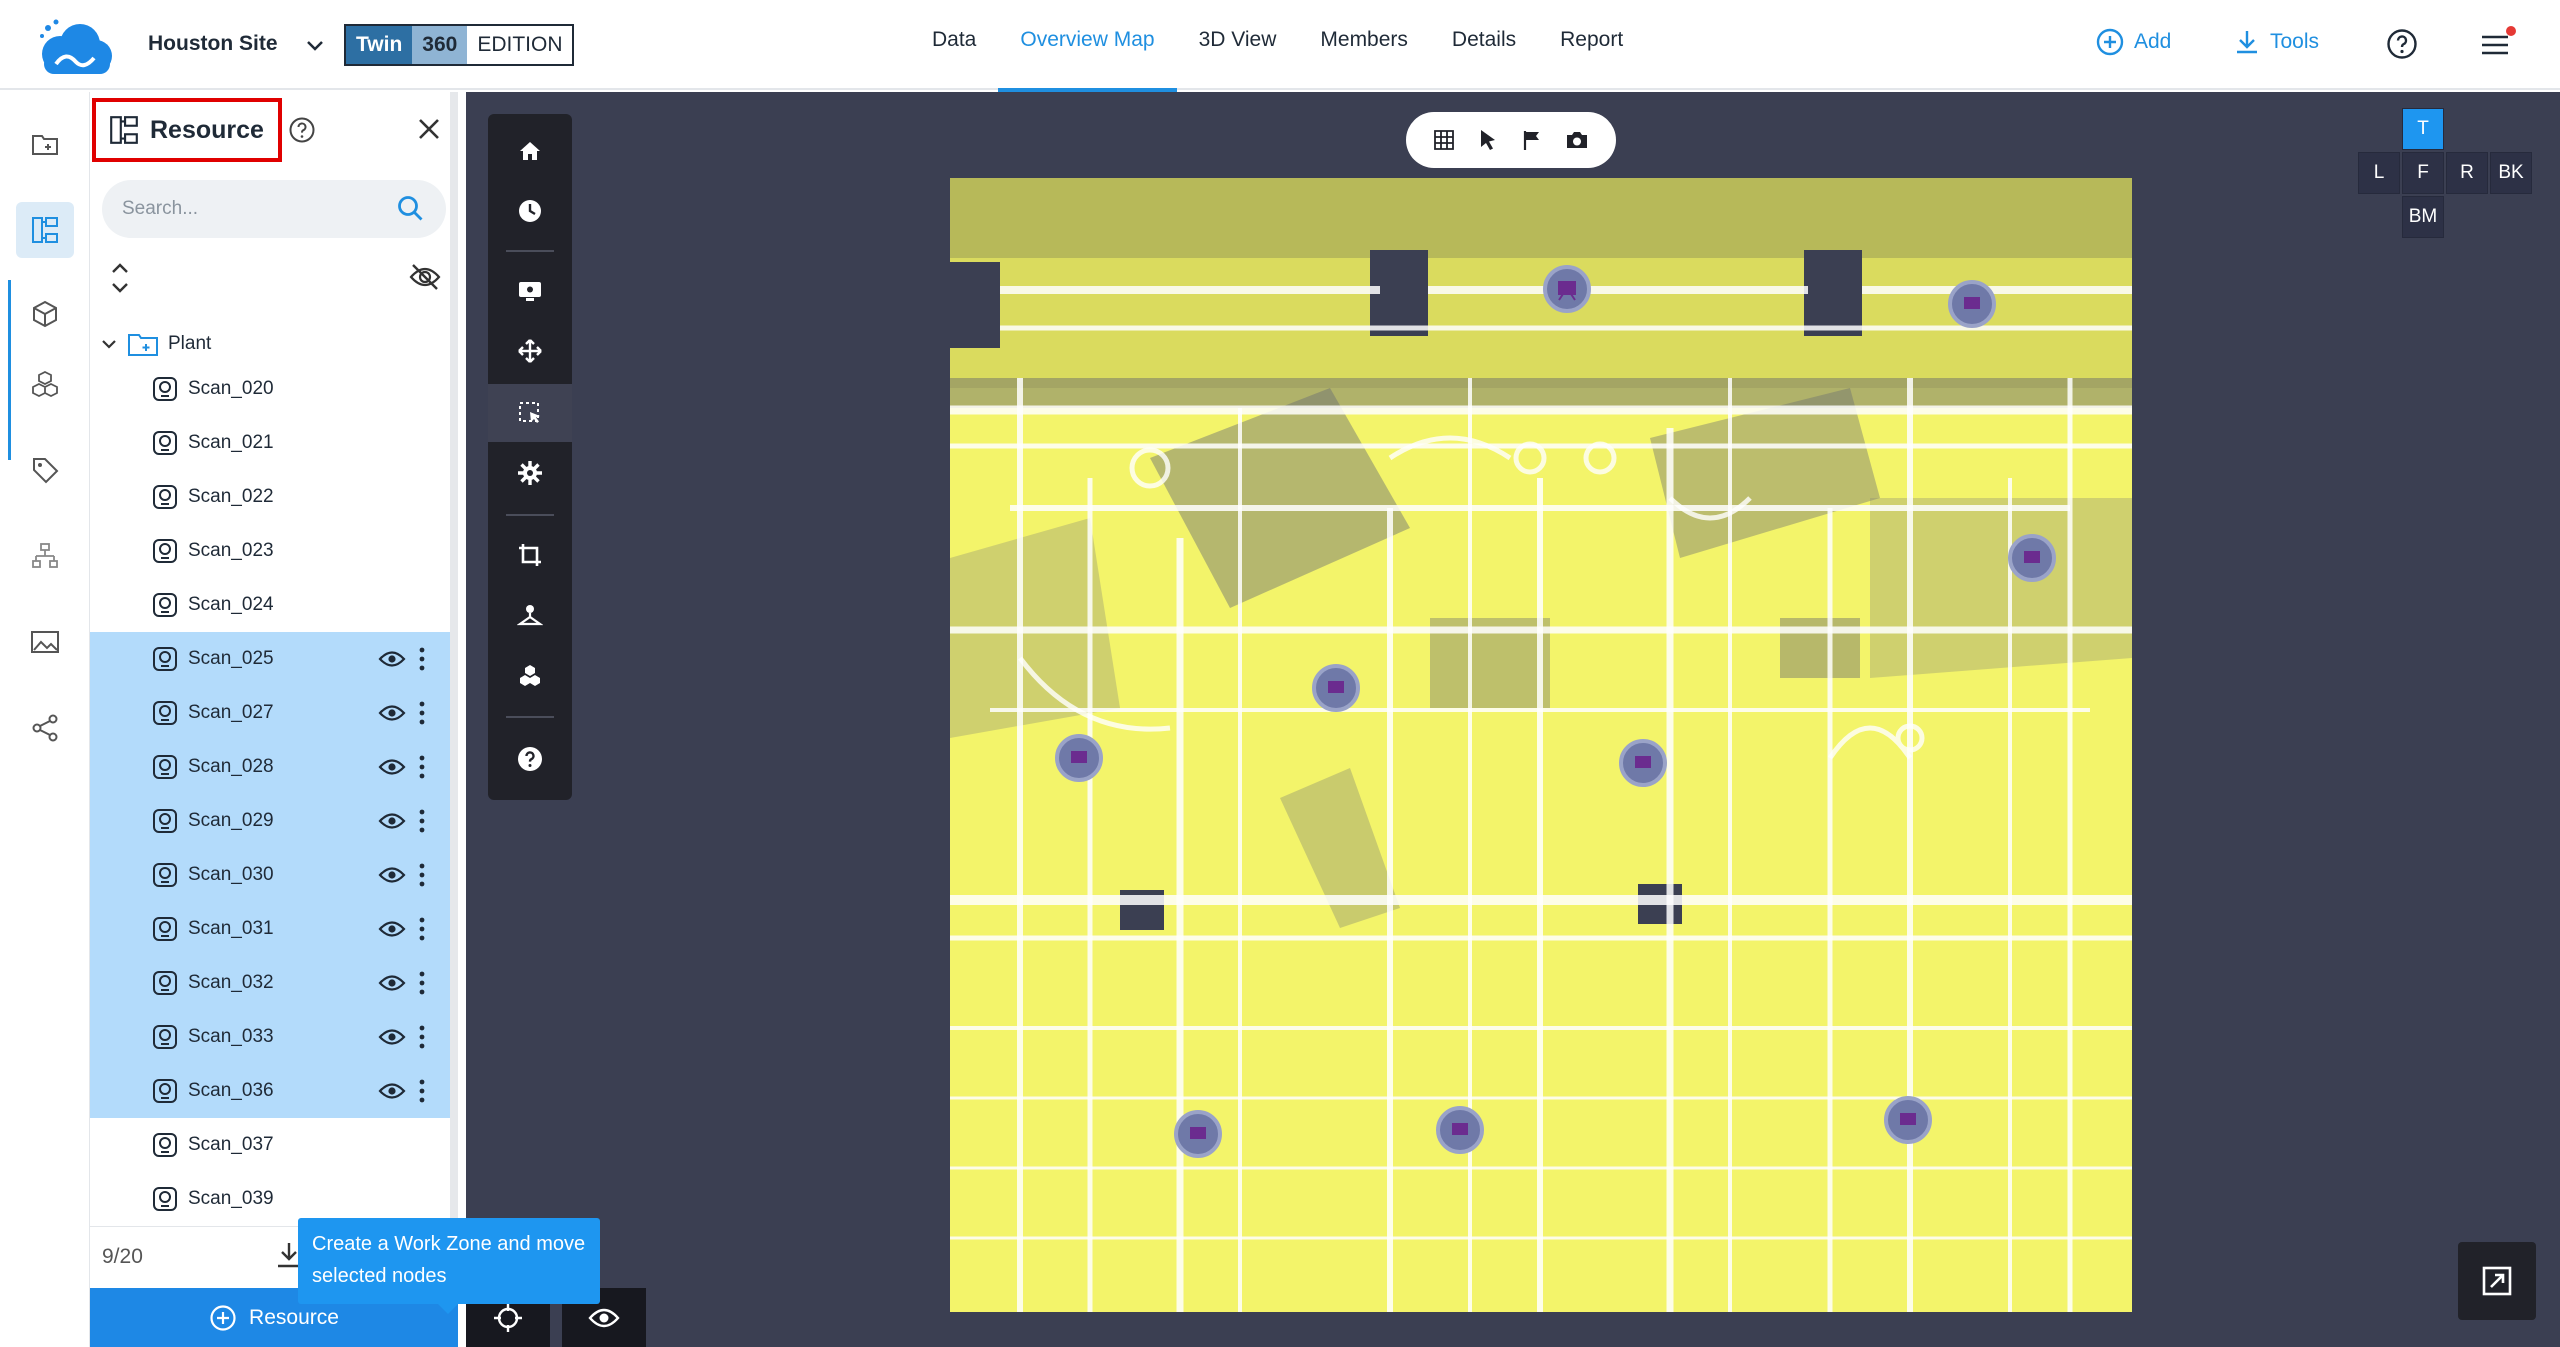 The image size is (2560, 1347). I want to click on tab-data: Data, so click(954, 45).